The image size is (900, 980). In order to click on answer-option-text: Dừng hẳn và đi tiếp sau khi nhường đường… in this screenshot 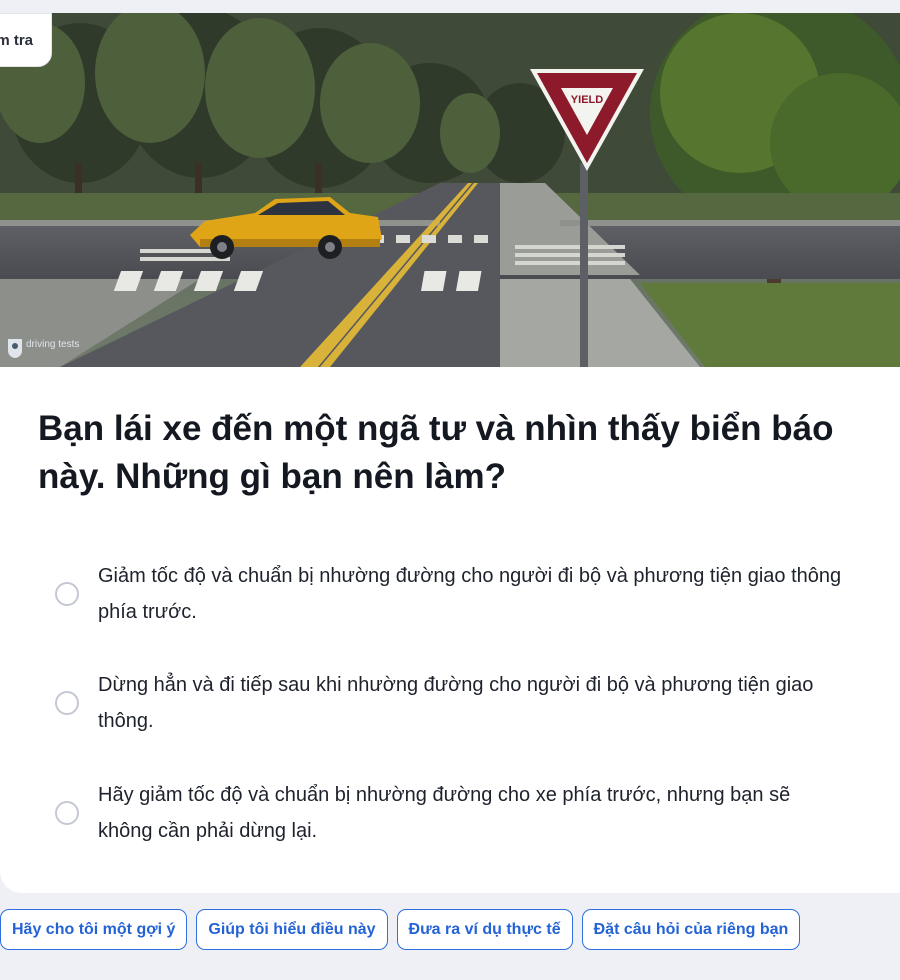, I will do `click(456, 703)`.